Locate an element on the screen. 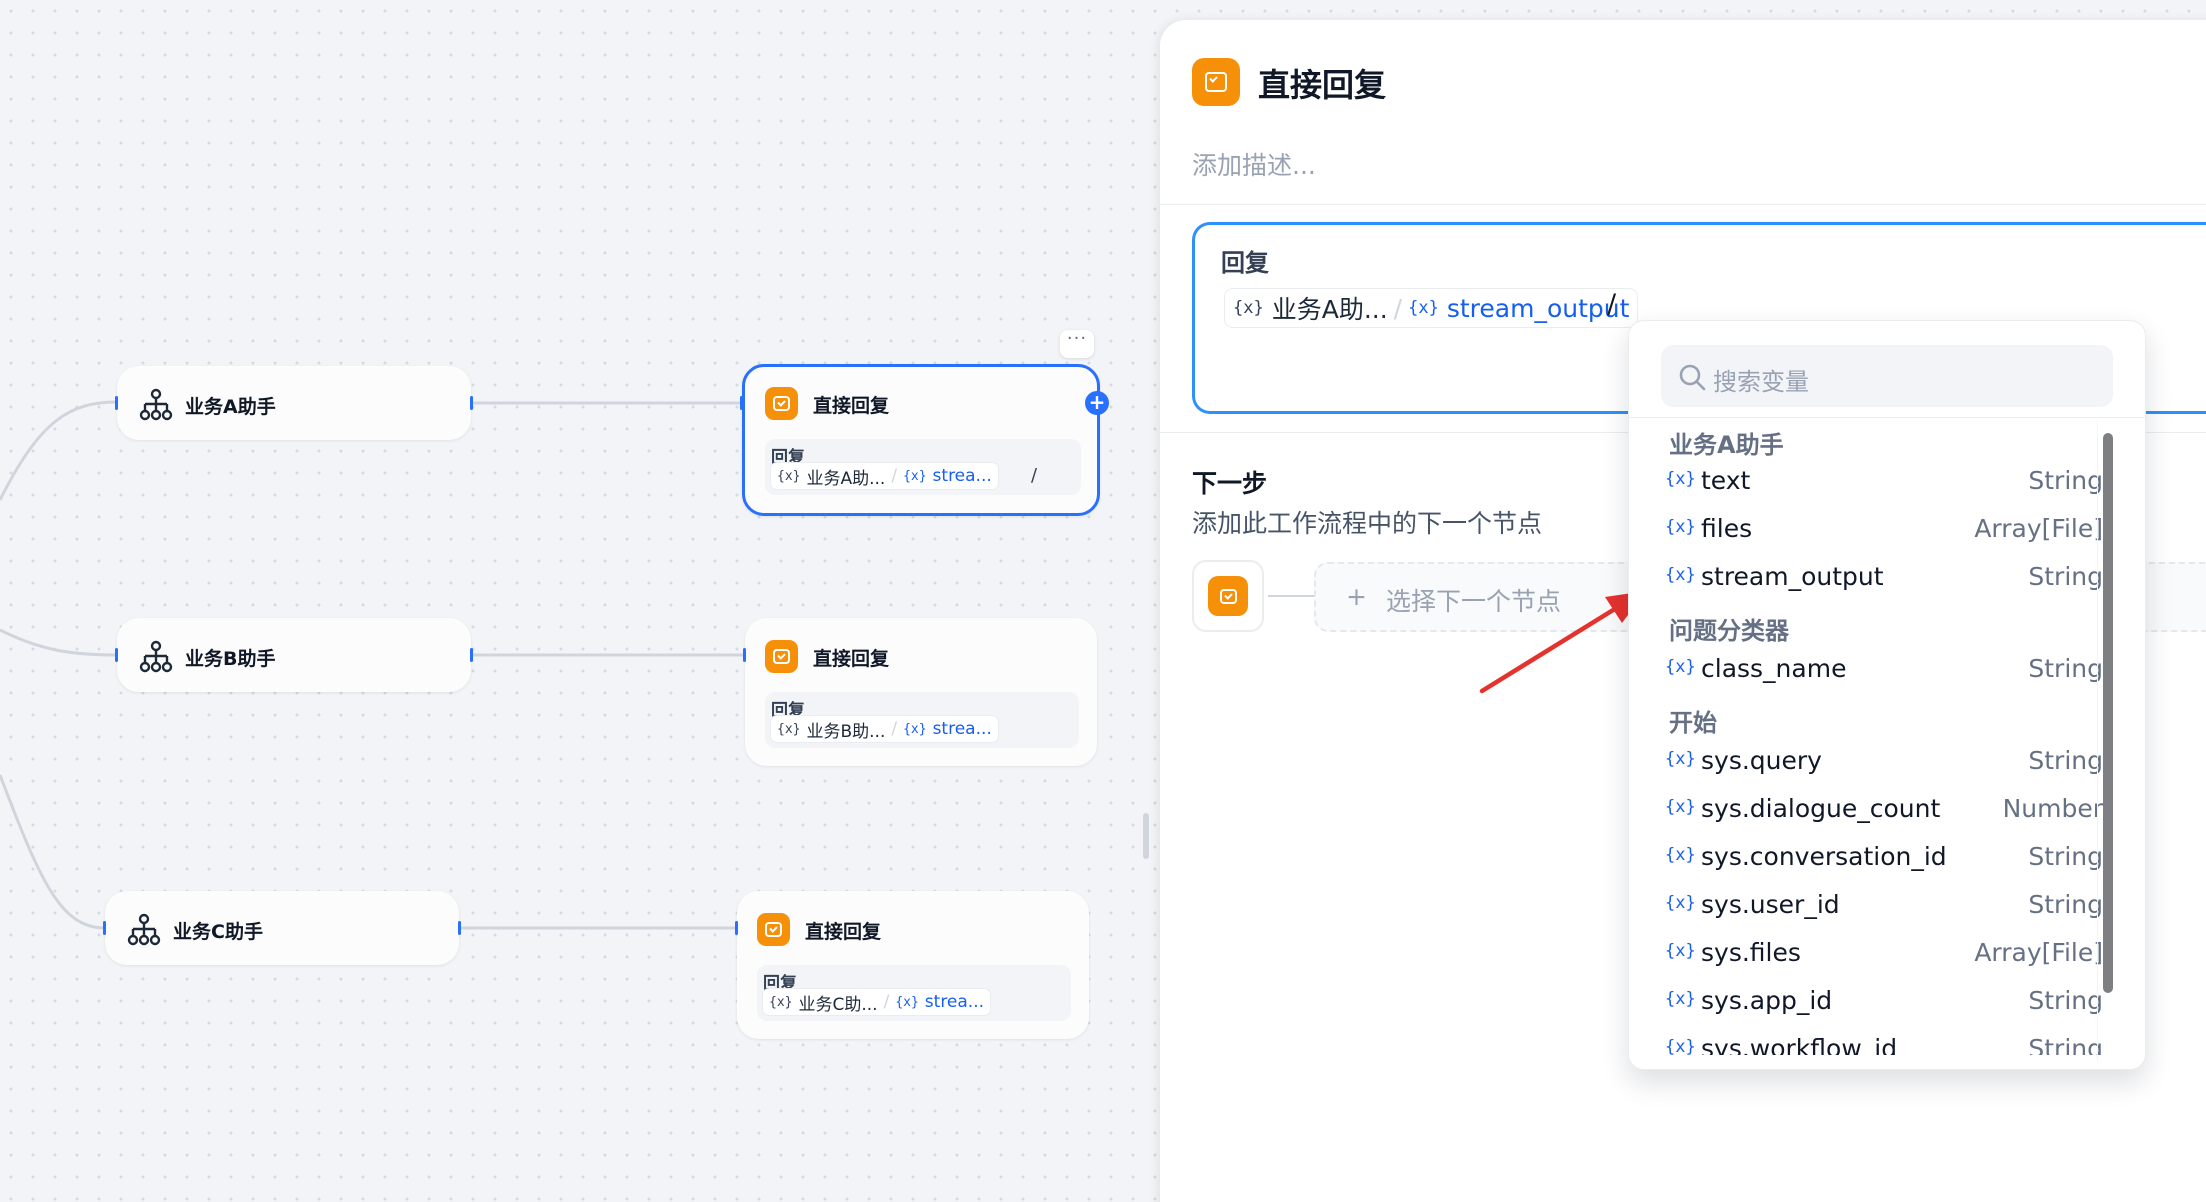 The image size is (2206, 1202). variable-option: {x} sys.dialogue_count Number is located at coordinates (1884, 810).